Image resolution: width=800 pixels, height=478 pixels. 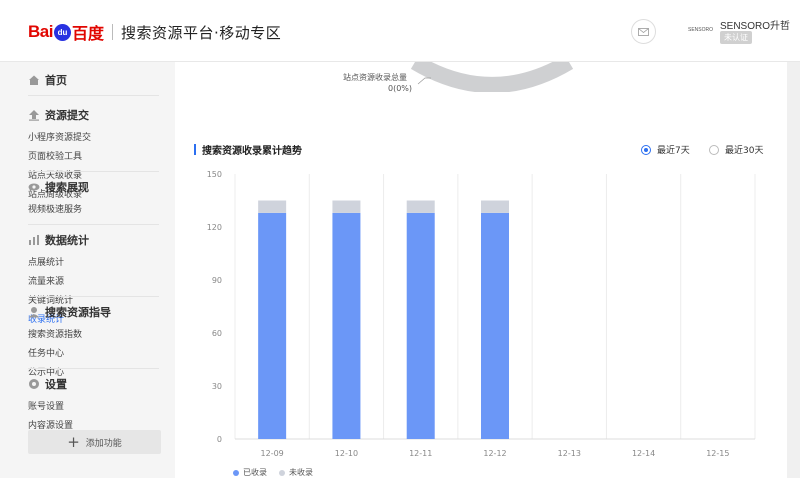 I want to click on donut-chart-arc, so click(x=492, y=77).